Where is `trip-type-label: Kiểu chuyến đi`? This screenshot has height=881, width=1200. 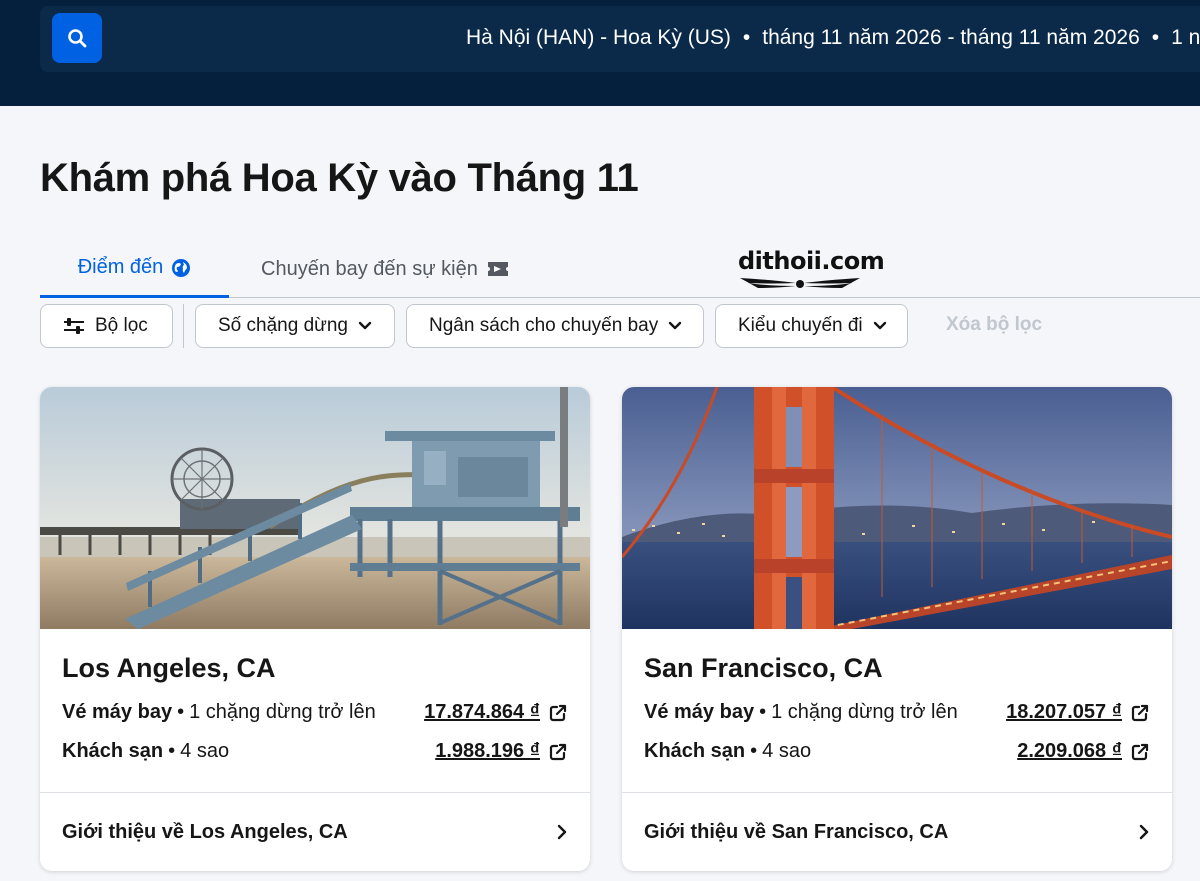
trip-type-label: Kiểu chuyến đi is located at coordinates (800, 325).